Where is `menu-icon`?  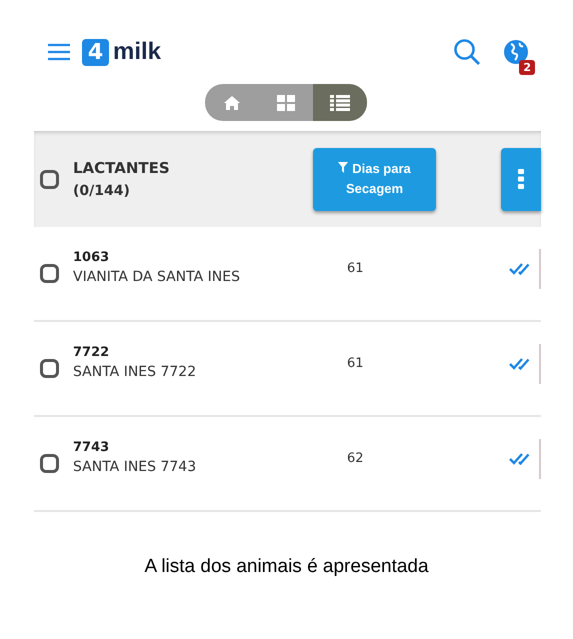 menu-icon is located at coordinates (59, 52).